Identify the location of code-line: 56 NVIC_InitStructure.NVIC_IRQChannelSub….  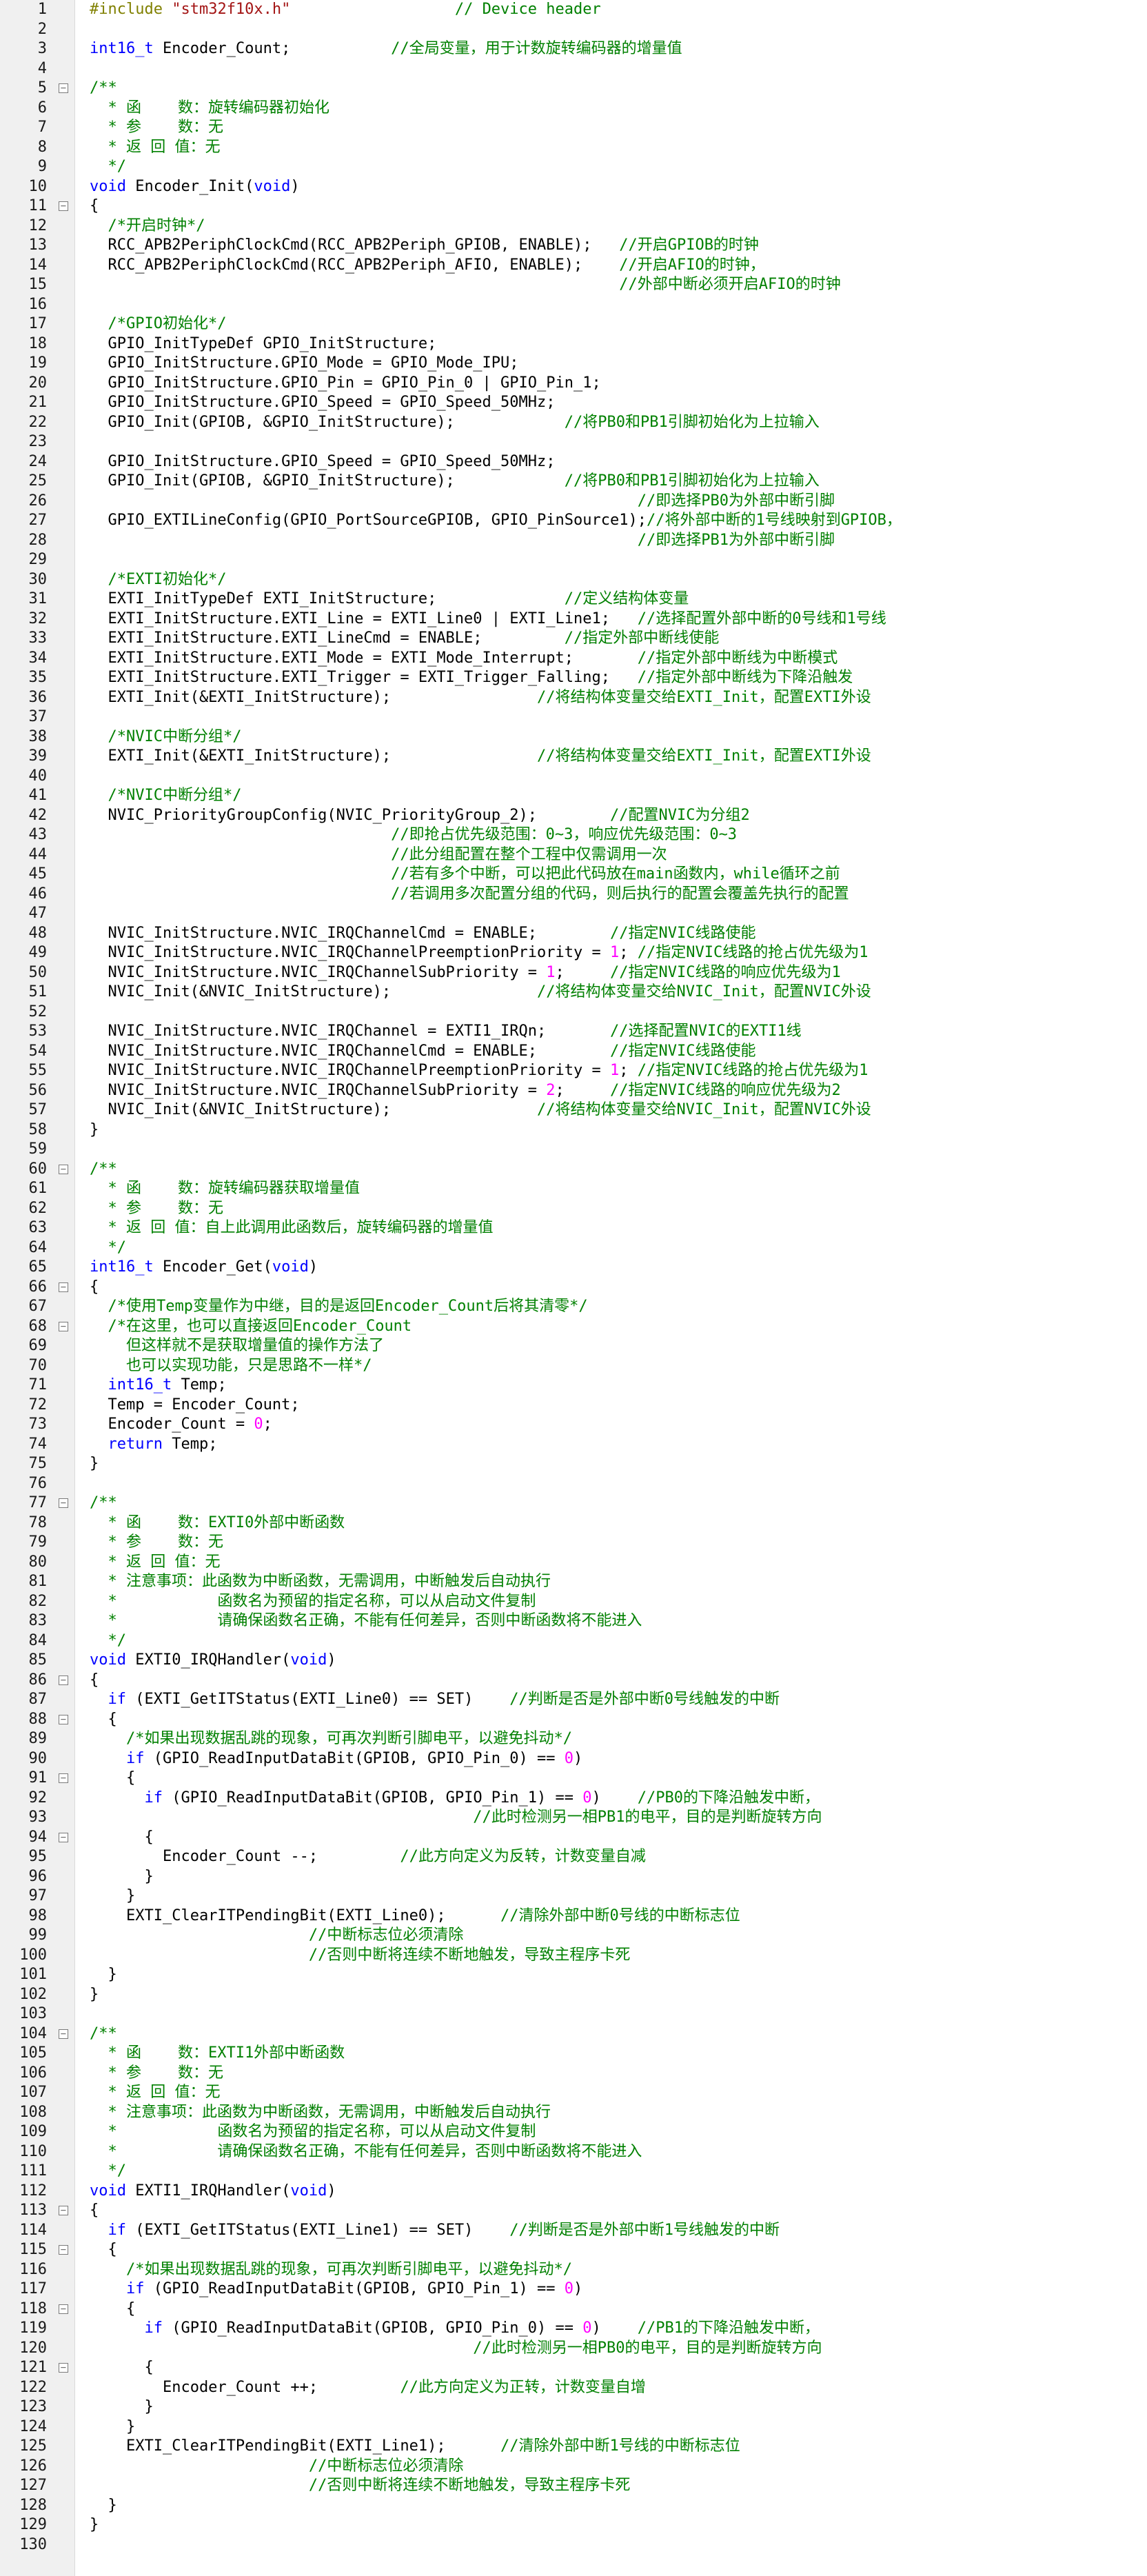
(573, 1091).